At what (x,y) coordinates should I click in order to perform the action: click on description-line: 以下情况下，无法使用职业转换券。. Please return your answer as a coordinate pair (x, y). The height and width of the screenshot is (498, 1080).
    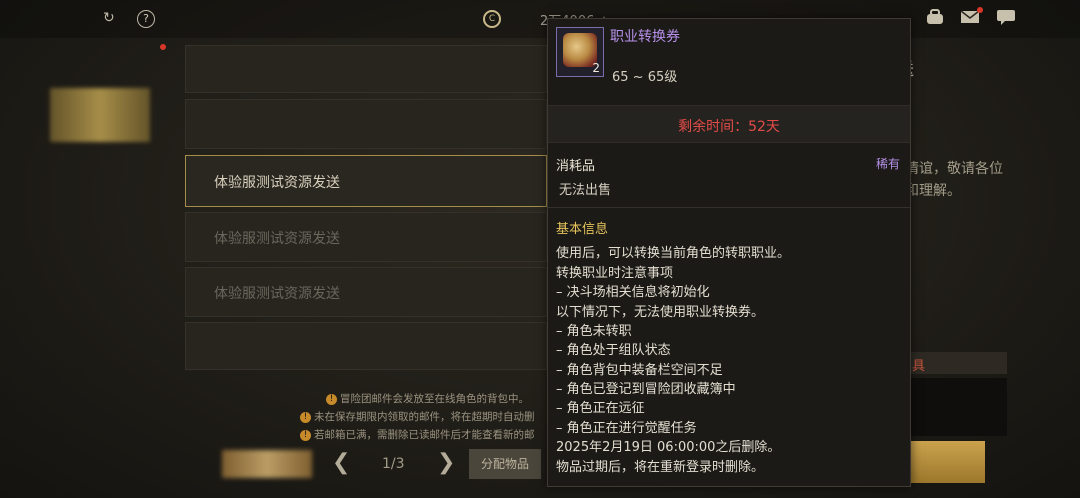
    Looking at the image, I should click on (660, 312).